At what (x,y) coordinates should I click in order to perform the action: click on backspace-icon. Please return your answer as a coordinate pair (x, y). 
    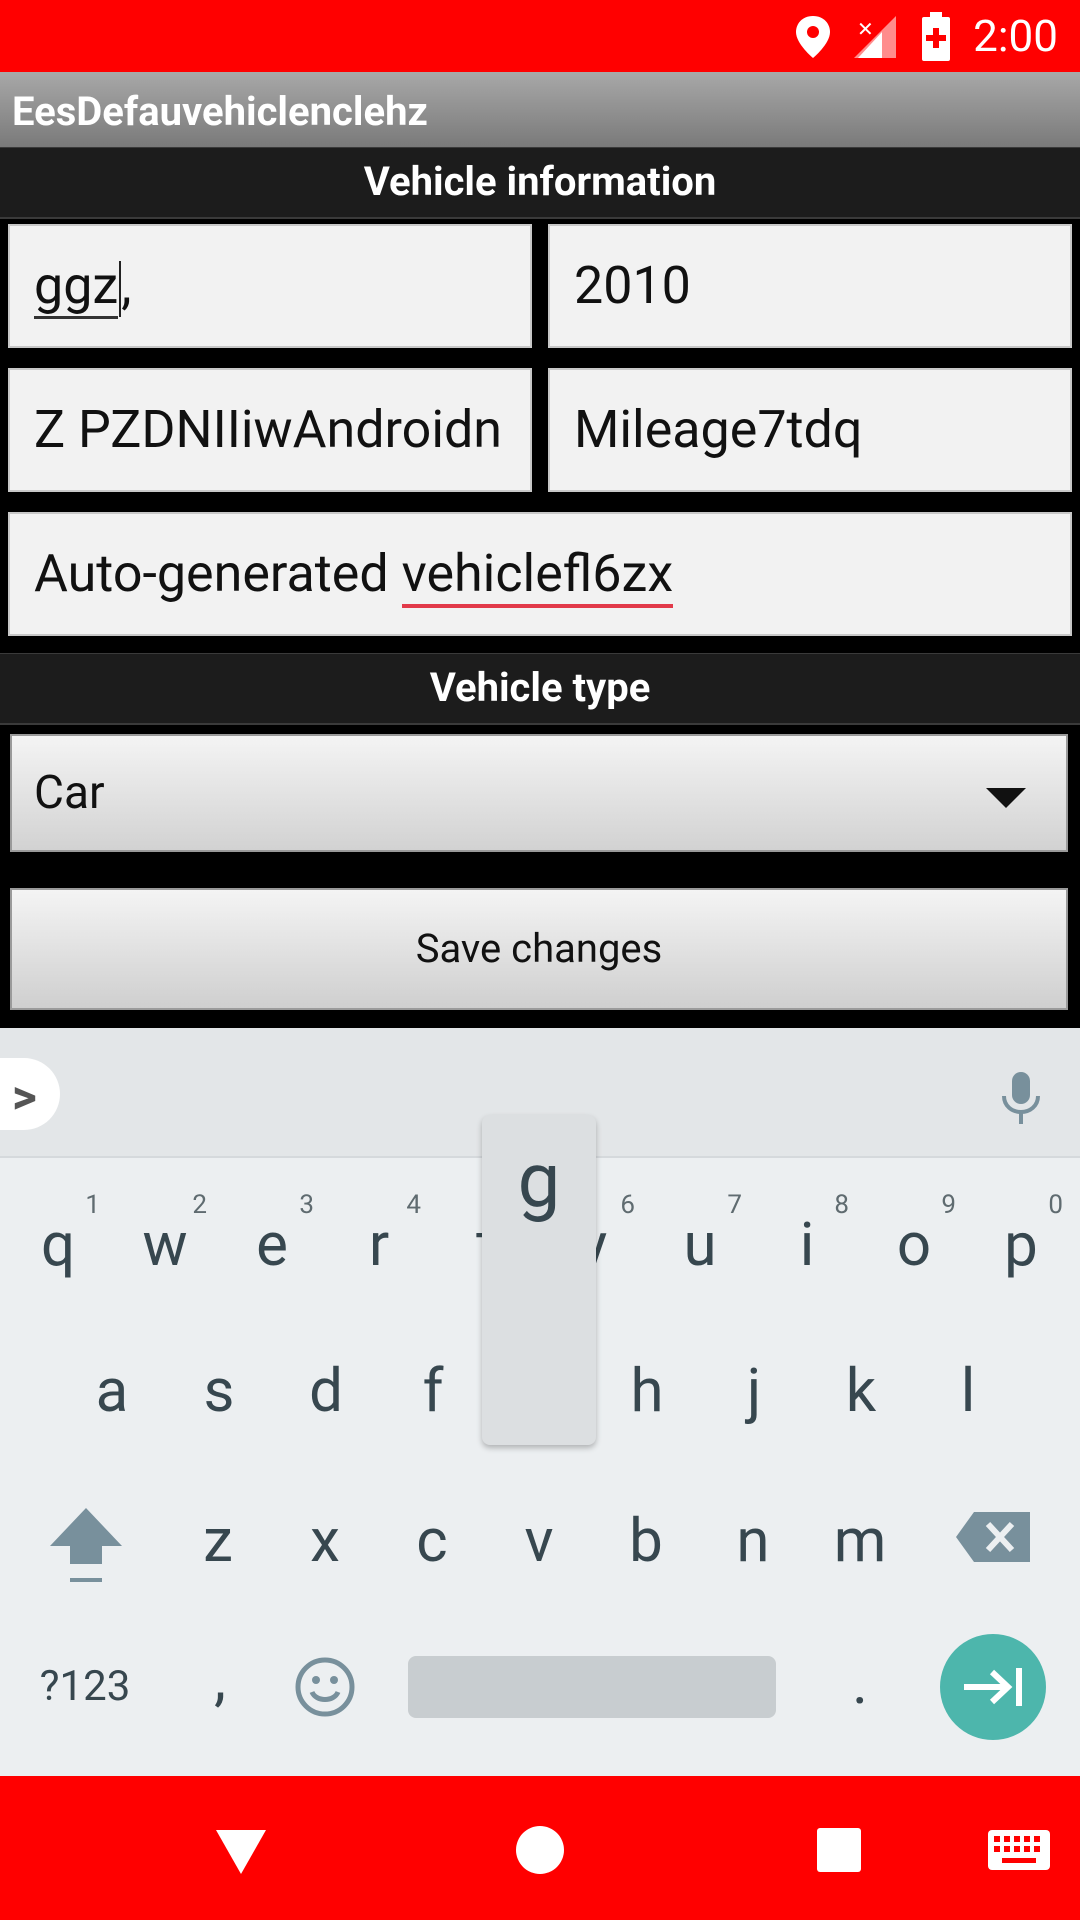
    Looking at the image, I should click on (993, 1537).